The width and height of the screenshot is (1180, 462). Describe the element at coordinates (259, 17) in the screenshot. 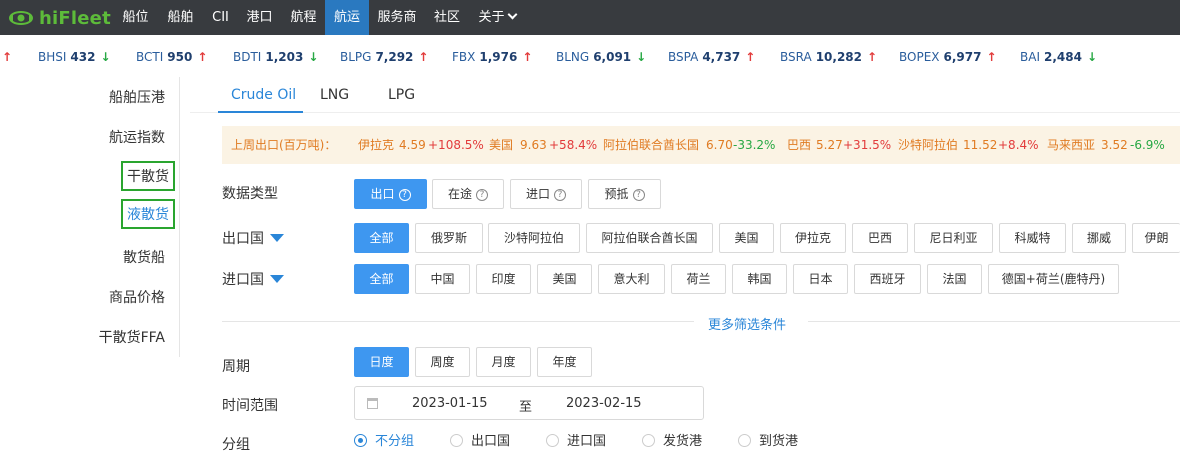

I see `nav-item-ports: 港口` at that location.